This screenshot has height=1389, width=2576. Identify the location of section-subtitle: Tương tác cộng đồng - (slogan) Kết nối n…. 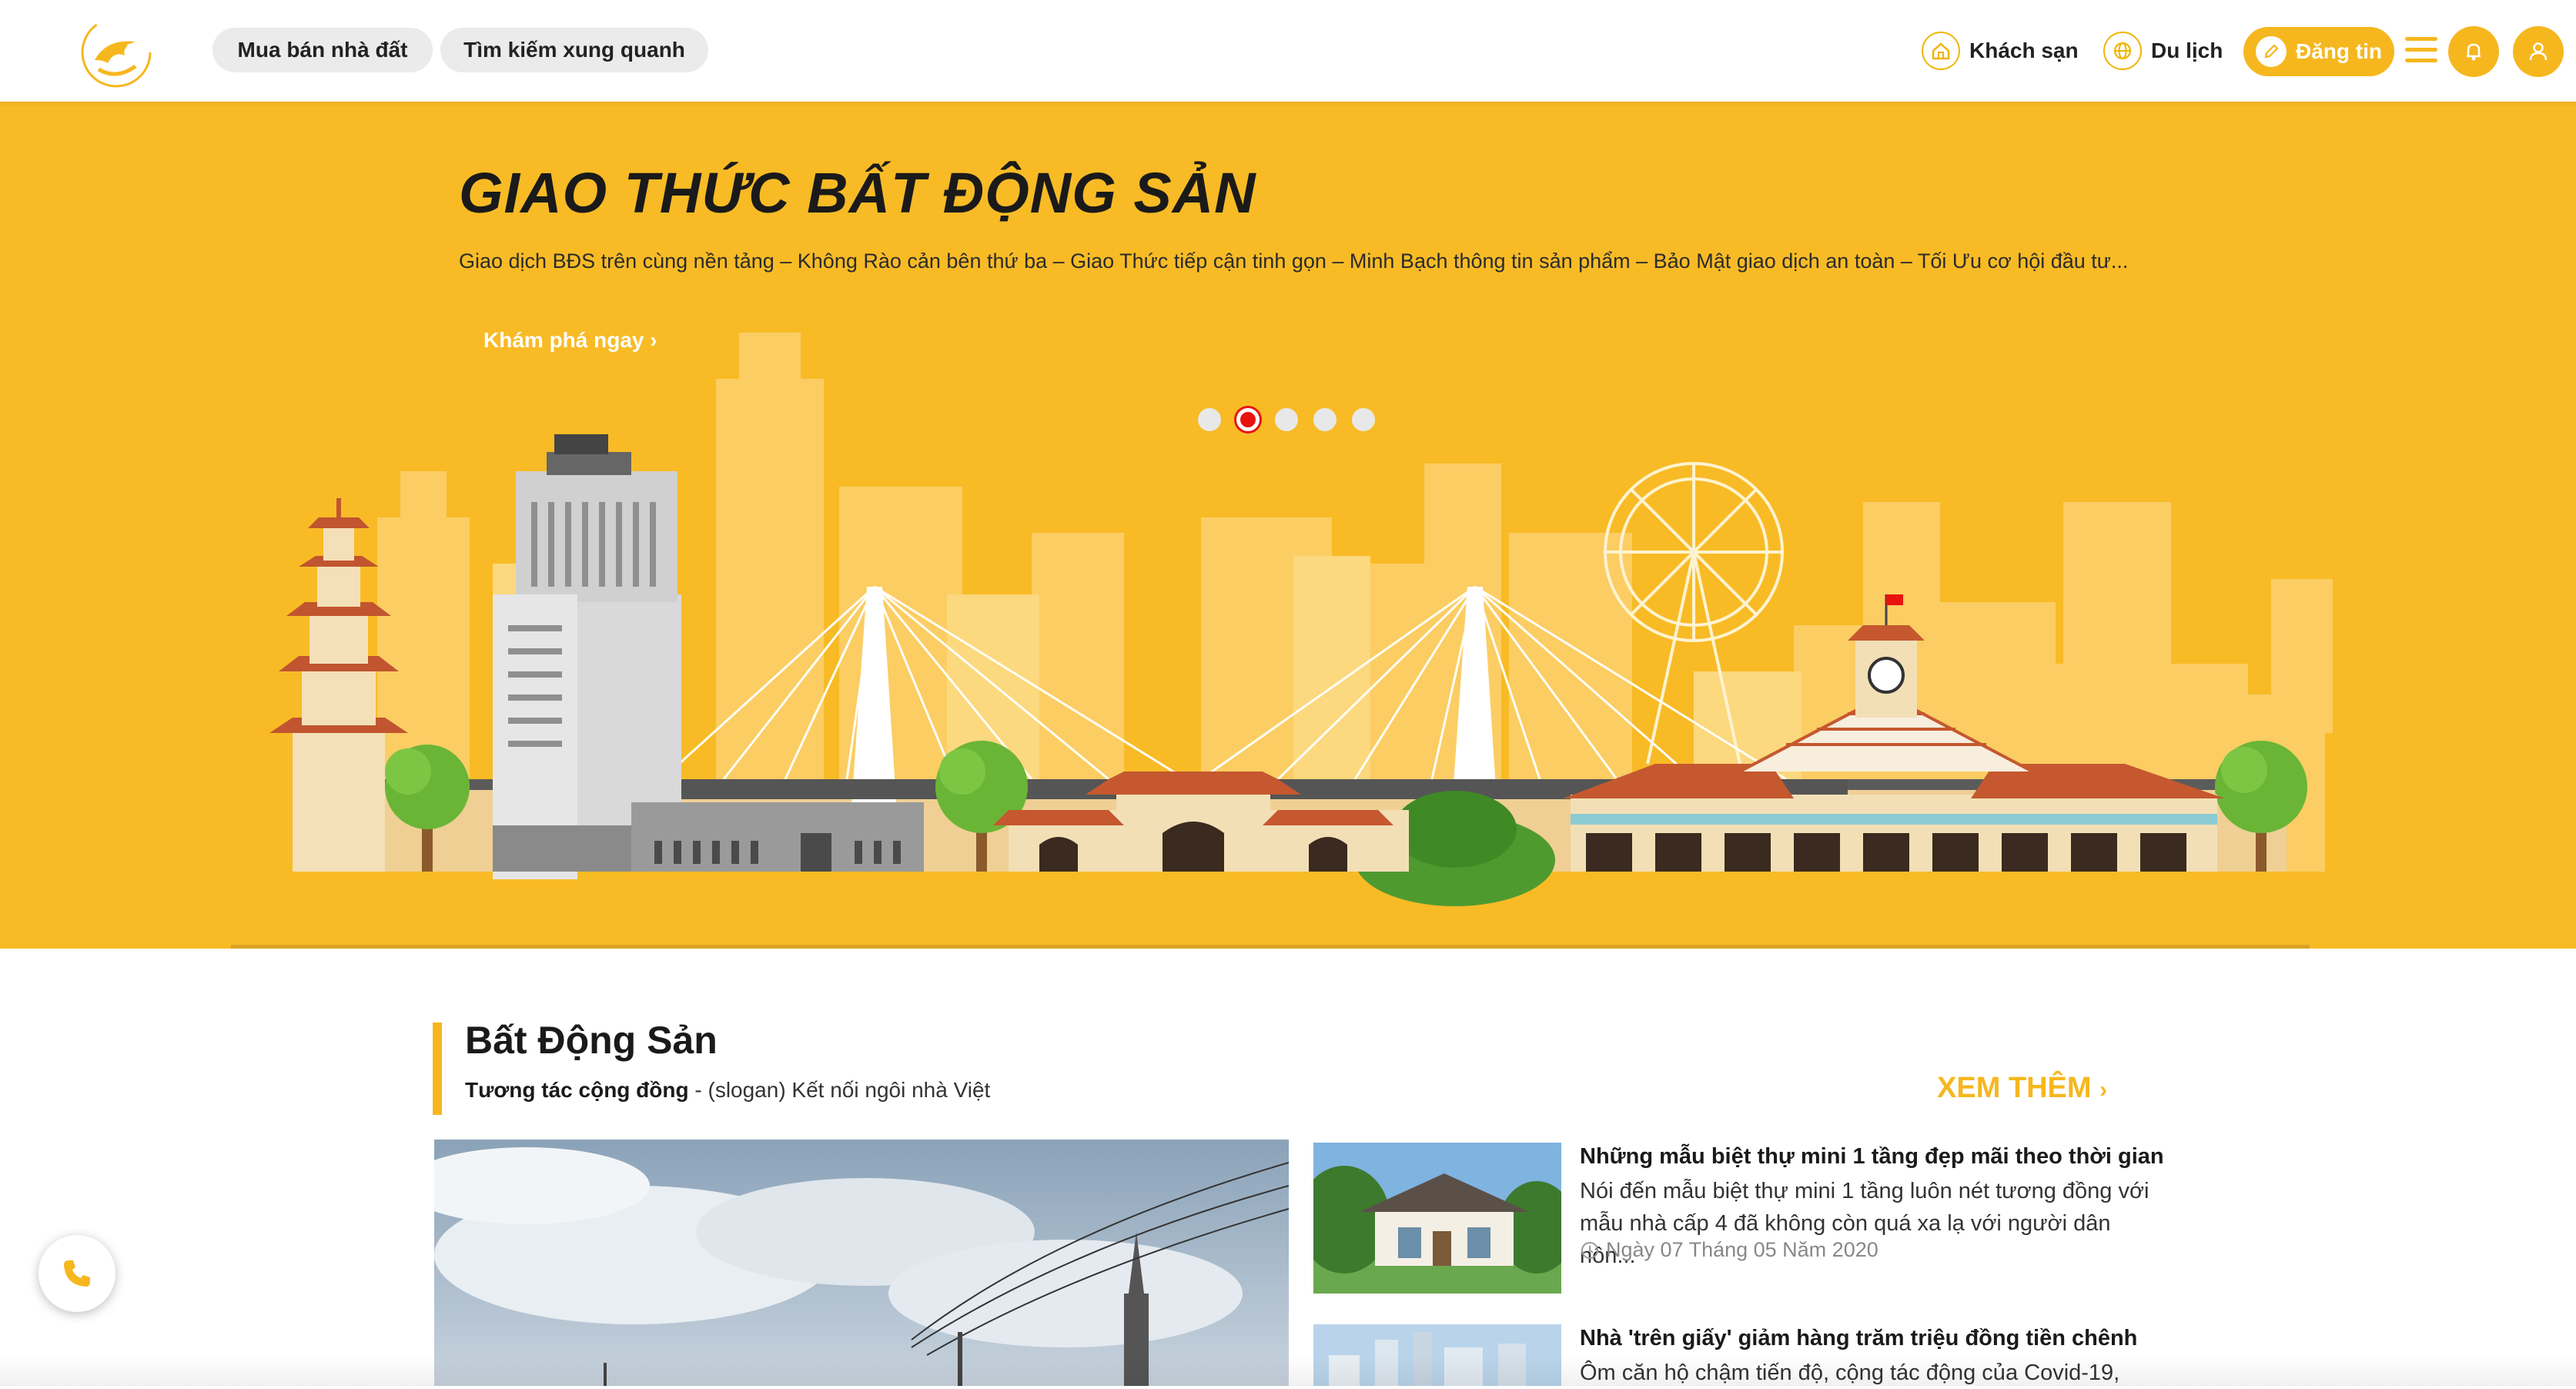
(728, 1090).